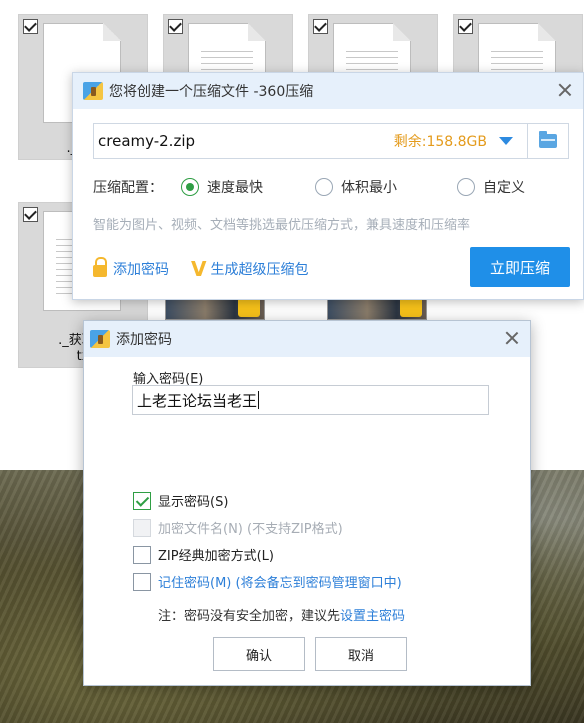 This screenshot has width=584, height=723. What do you see at coordinates (310, 400) in the screenshot?
I see `password-input: 上老王论坛当老王` at bounding box center [310, 400].